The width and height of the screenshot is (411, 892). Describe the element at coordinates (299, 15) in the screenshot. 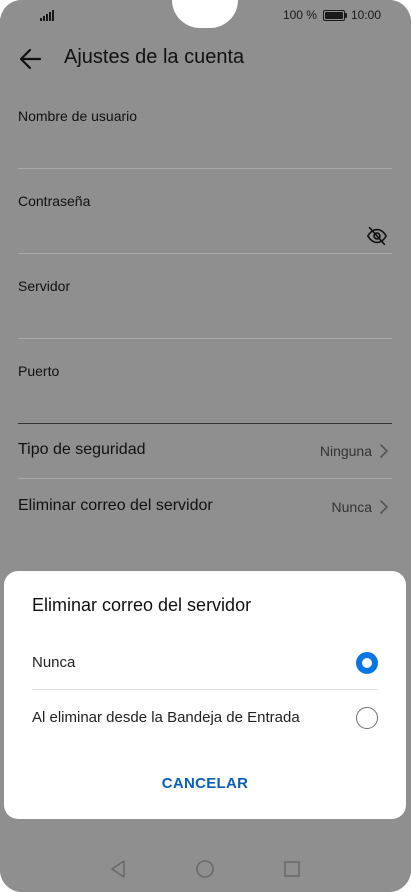

I see `battery-percent: 100 %` at that location.